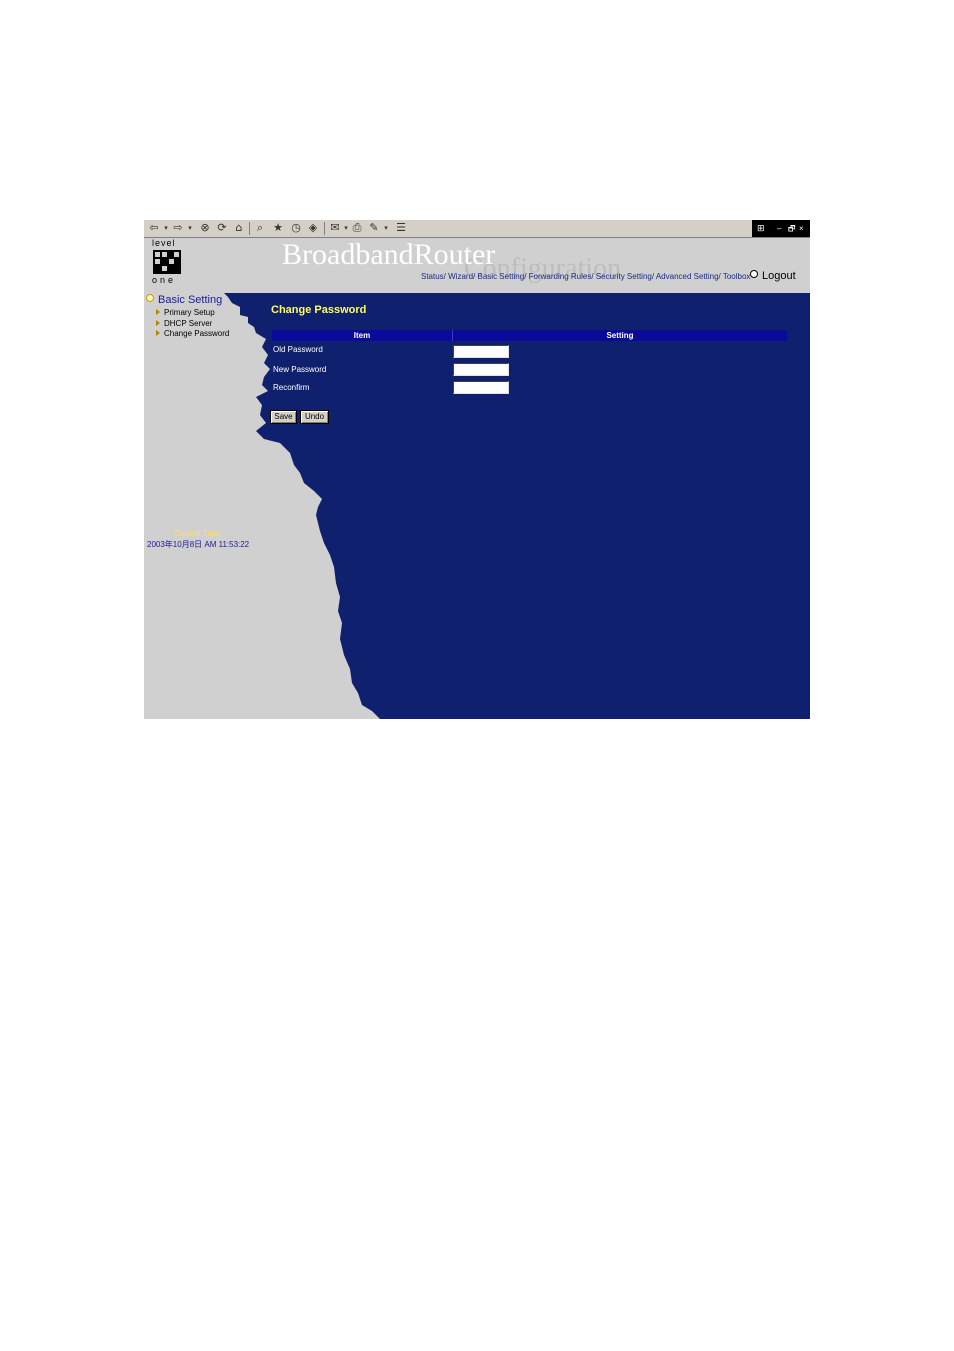 The image size is (954, 1351). I want to click on section-circle-icon, so click(150, 298).